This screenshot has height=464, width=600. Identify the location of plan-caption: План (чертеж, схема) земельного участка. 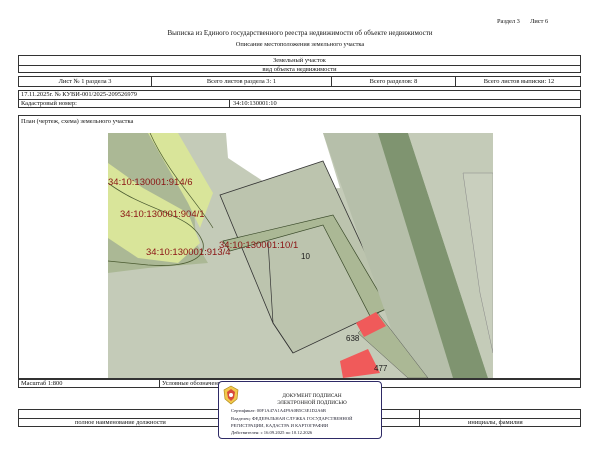
(77, 121).